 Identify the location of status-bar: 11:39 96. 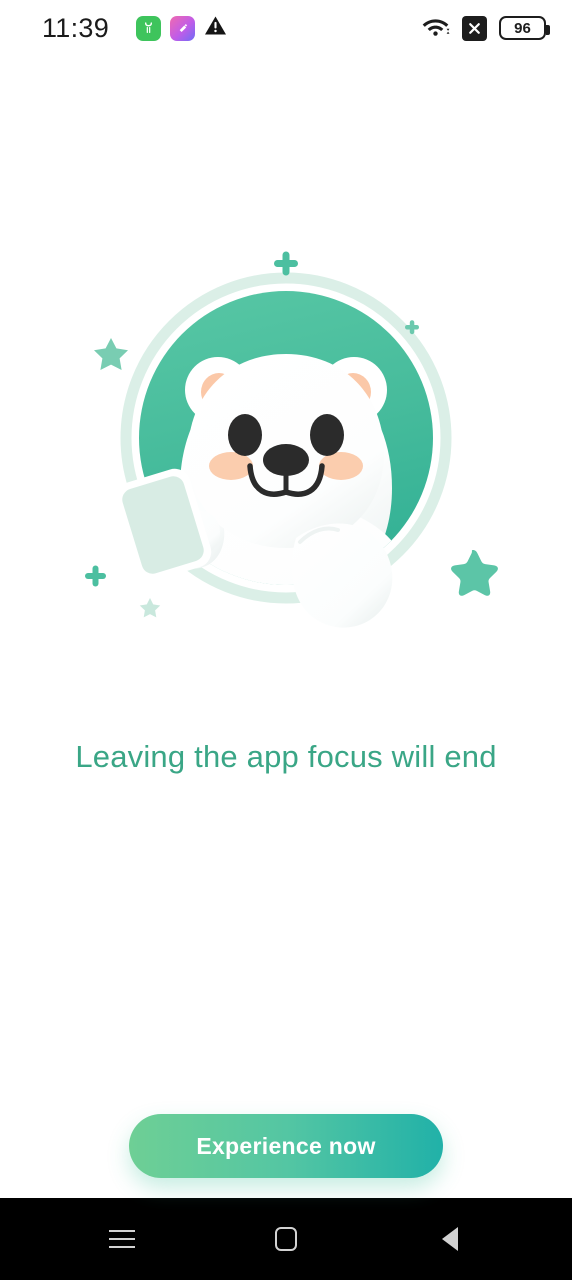
(286, 28).